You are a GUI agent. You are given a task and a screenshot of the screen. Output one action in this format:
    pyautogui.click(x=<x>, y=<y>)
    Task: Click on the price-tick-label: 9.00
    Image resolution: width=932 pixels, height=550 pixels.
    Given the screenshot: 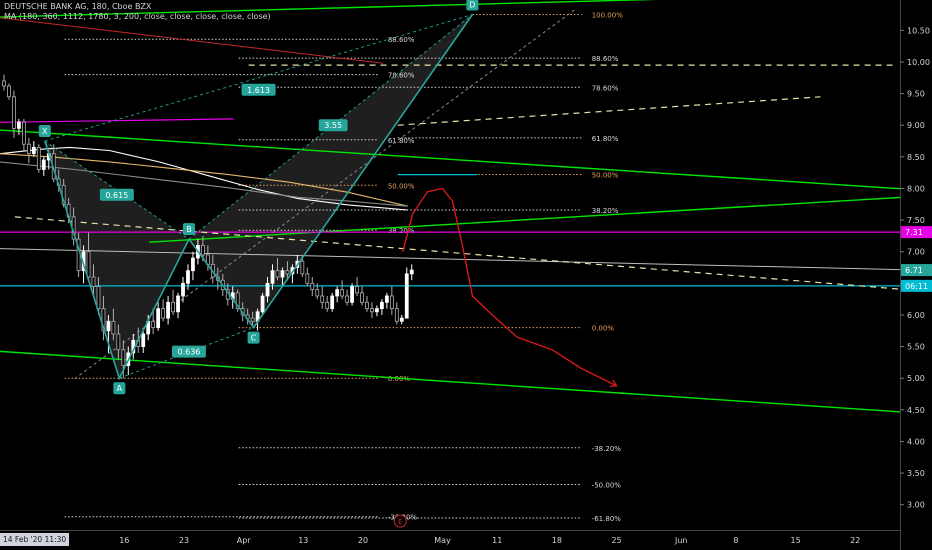 What is the action you would take?
    pyautogui.click(x=916, y=125)
    